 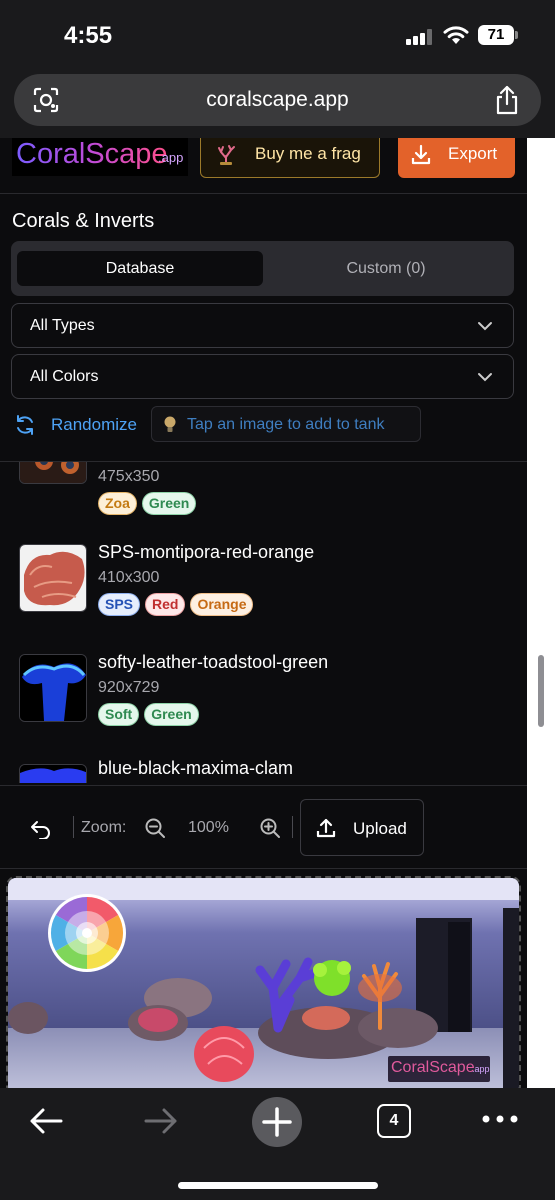 I want to click on tag-list: SPS Red Orange, so click(x=176, y=605).